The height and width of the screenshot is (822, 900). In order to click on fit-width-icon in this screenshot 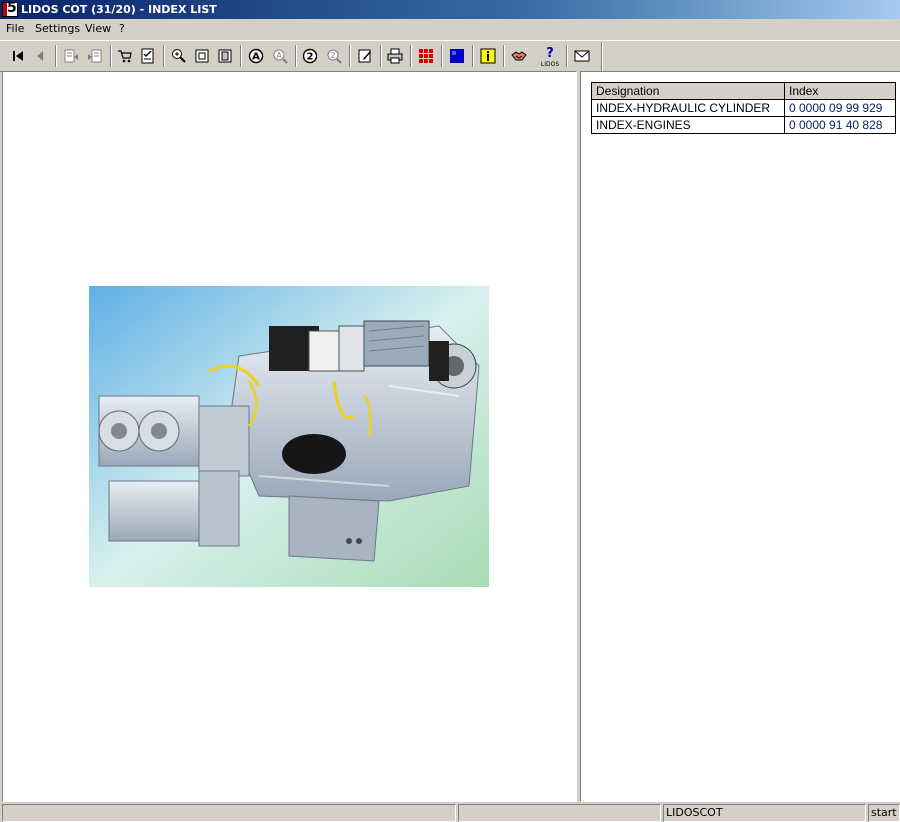, I will do `click(225, 56)`.